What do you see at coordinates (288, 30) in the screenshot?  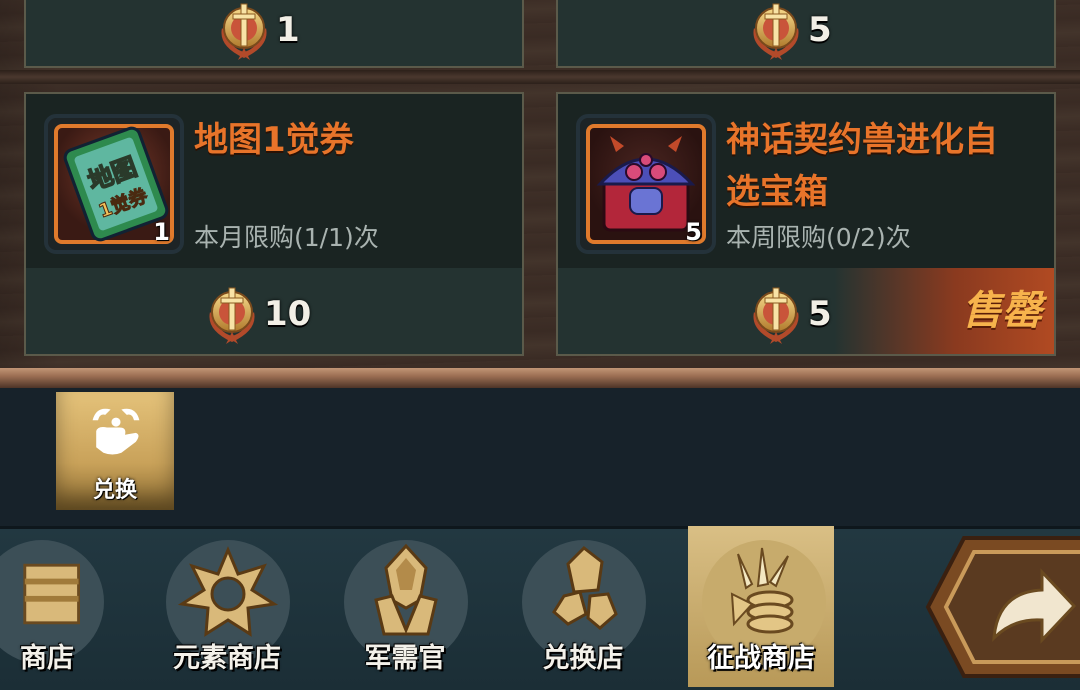 I see `price-value: 1` at bounding box center [288, 30].